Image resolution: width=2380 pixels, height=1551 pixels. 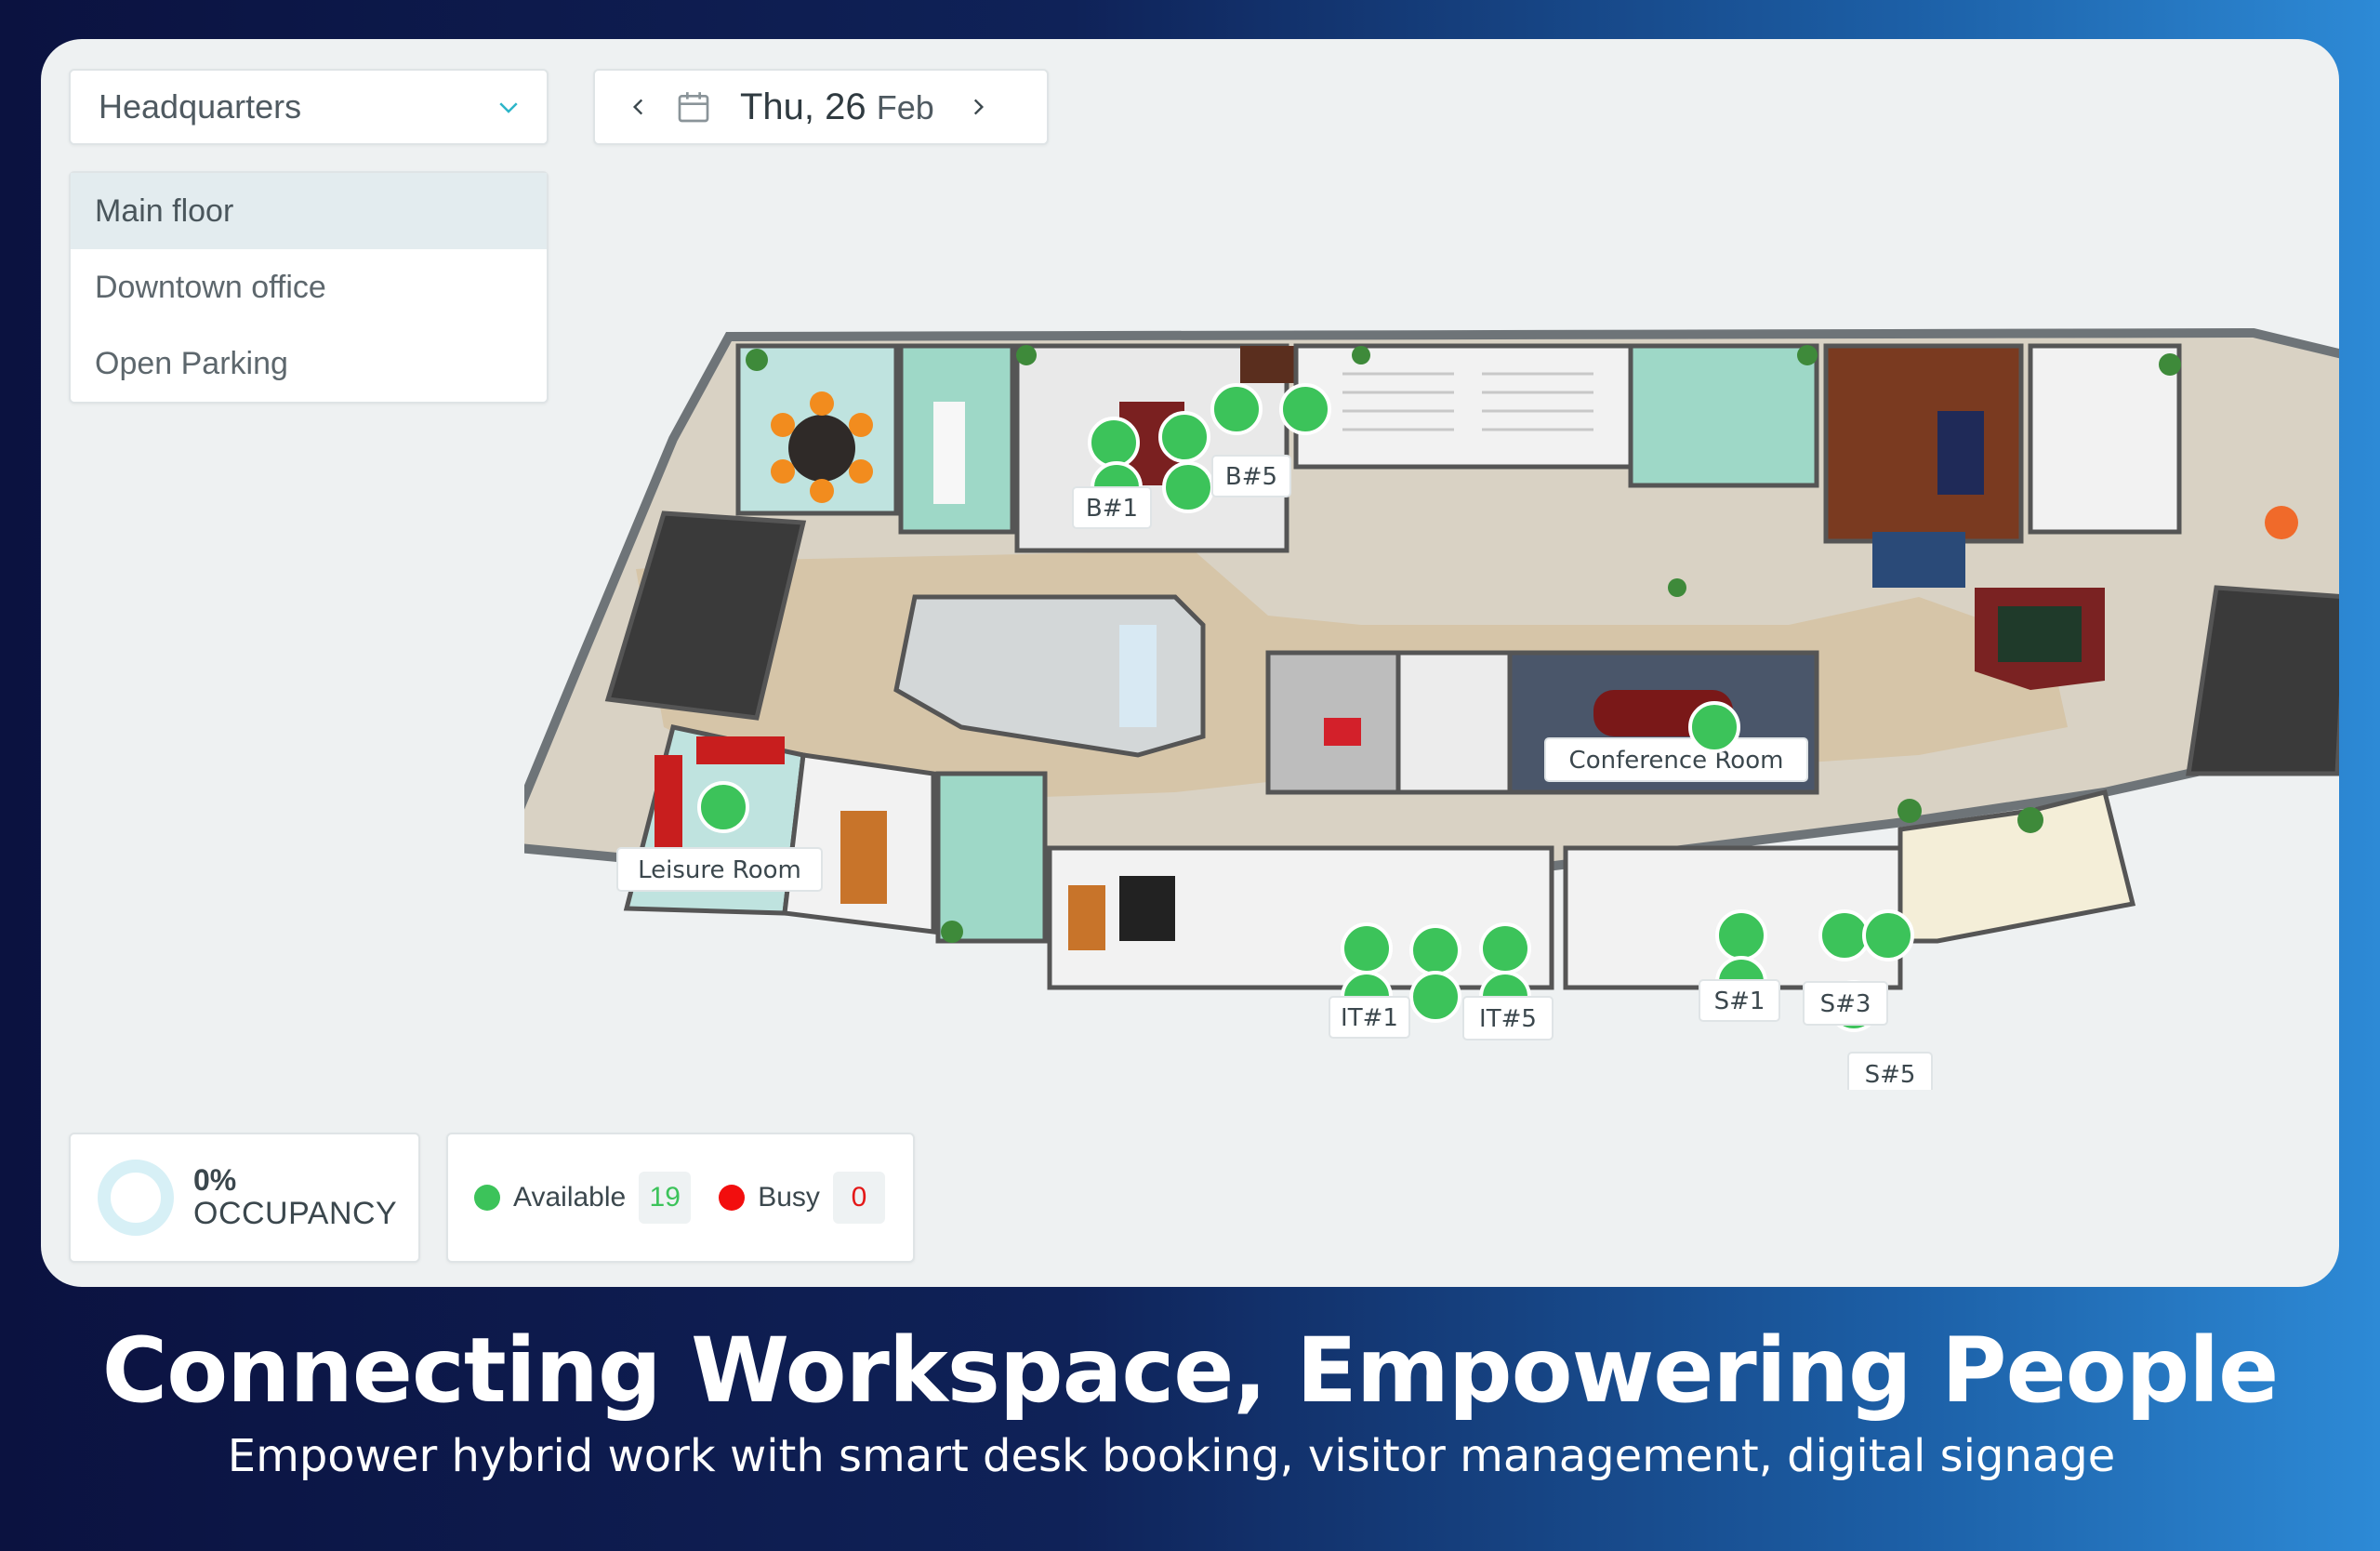 I want to click on previous-day-button, so click(x=638, y=107).